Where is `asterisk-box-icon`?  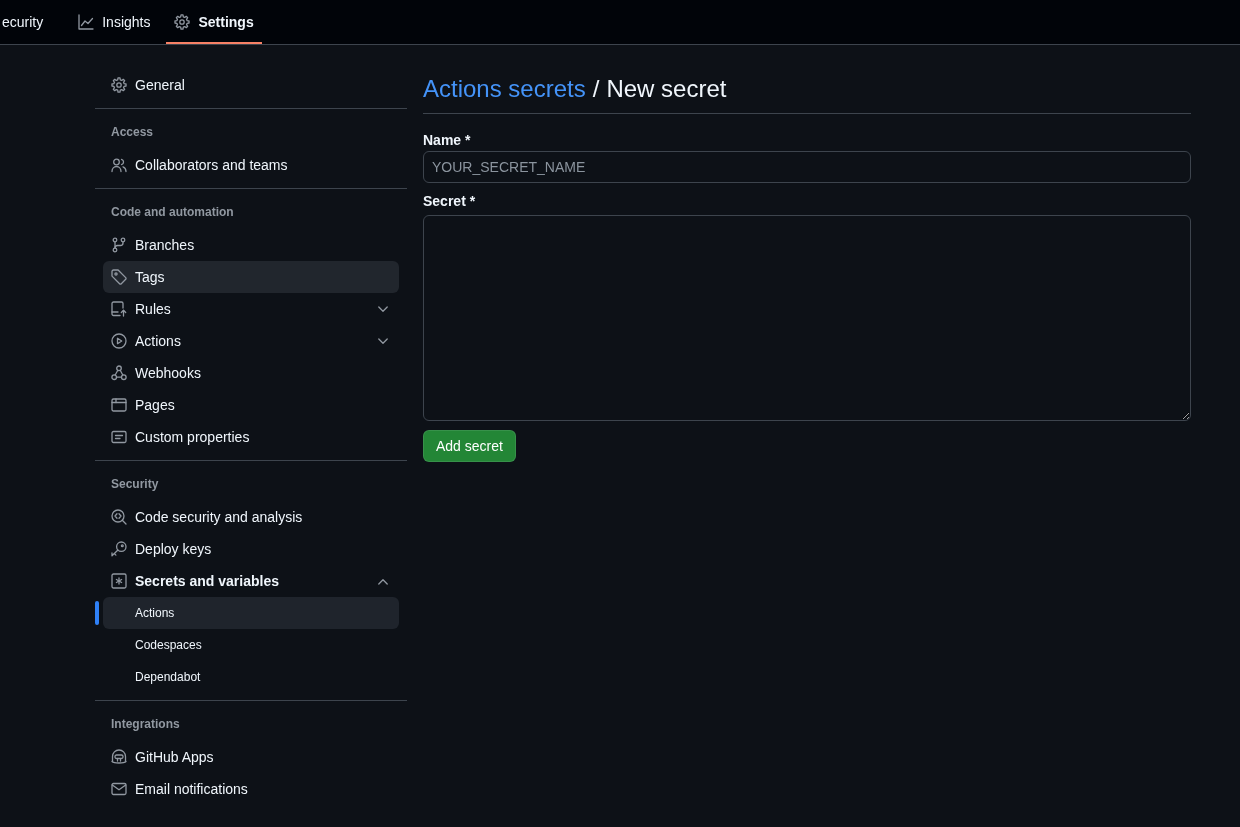 asterisk-box-icon is located at coordinates (119, 581).